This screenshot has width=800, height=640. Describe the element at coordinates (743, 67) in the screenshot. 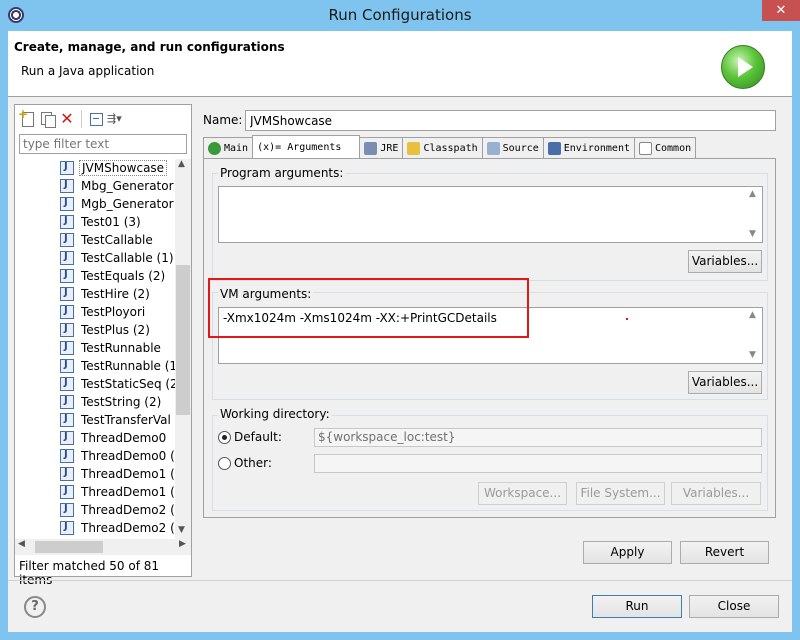

I see `run-icon` at that location.